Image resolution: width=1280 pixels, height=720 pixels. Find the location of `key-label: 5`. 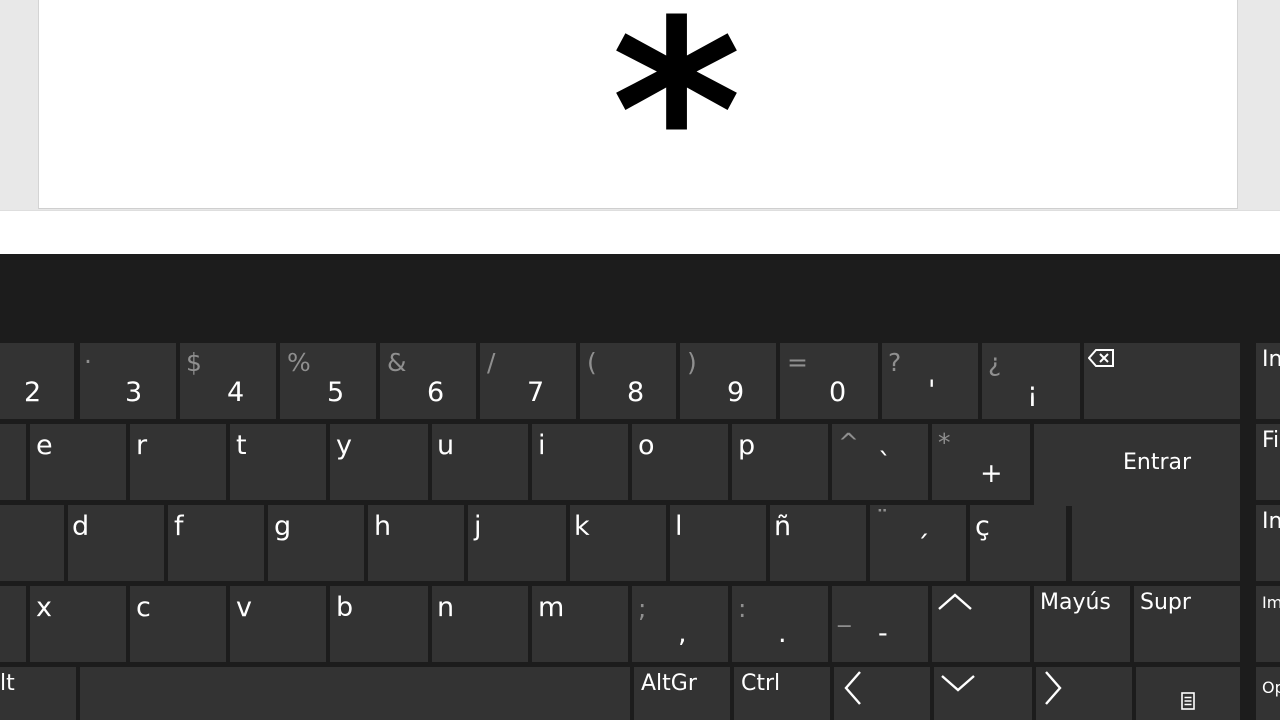

key-label: 5 is located at coordinates (336, 392).